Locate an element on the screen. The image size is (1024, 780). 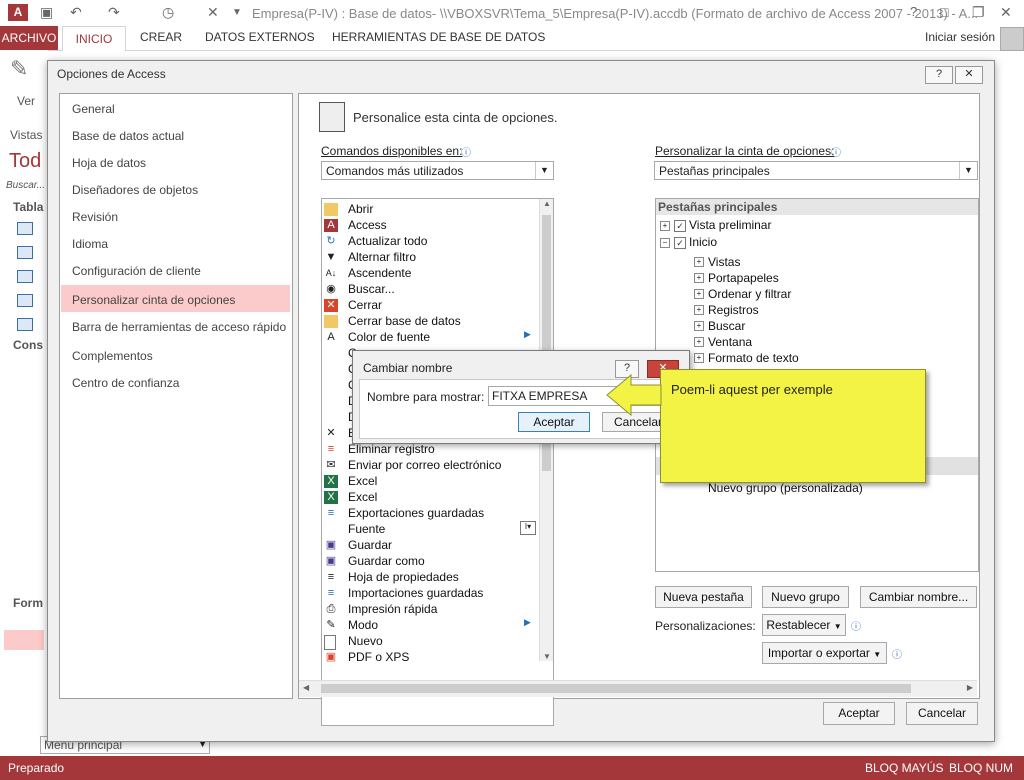
list-item: Exportaciones guardadas is located at coordinates (416, 513).